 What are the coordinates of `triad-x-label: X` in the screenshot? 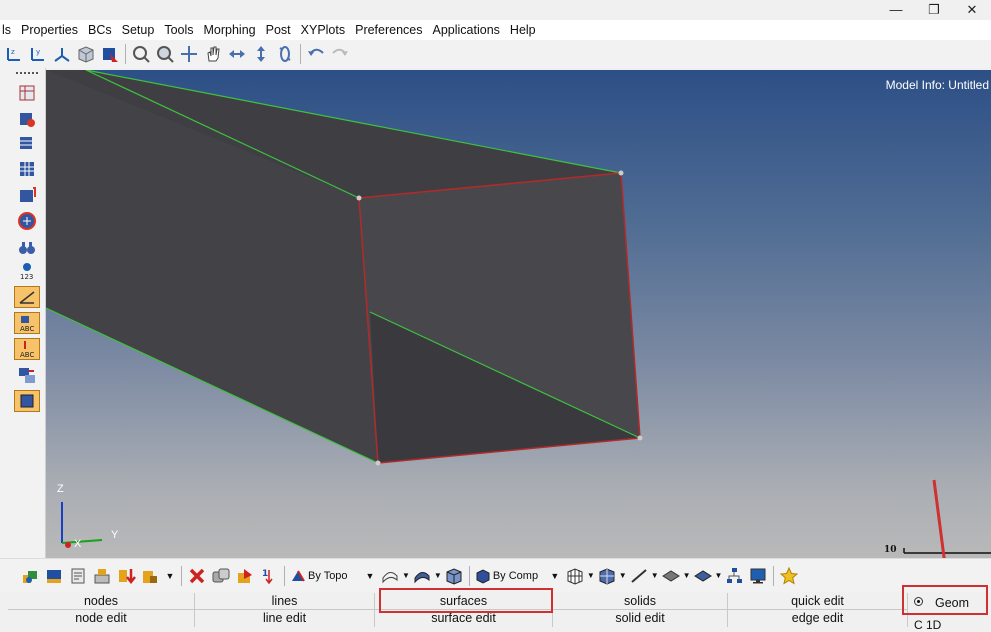 It's located at (78, 544).